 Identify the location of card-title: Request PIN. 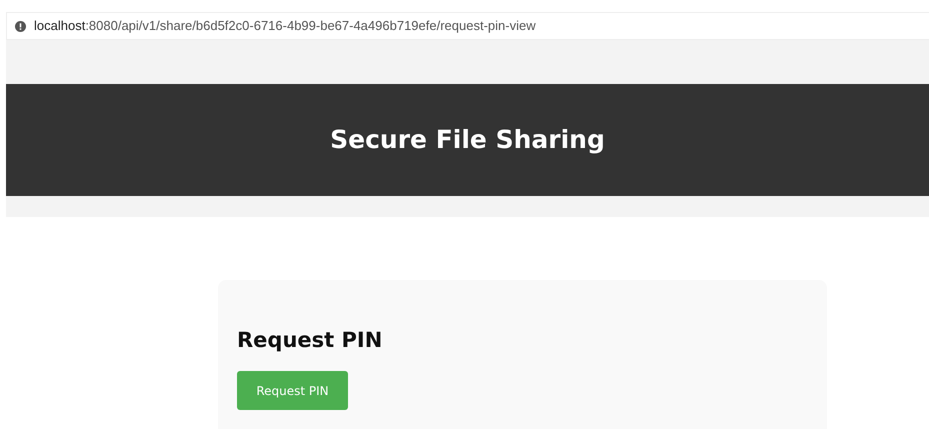
(310, 341).